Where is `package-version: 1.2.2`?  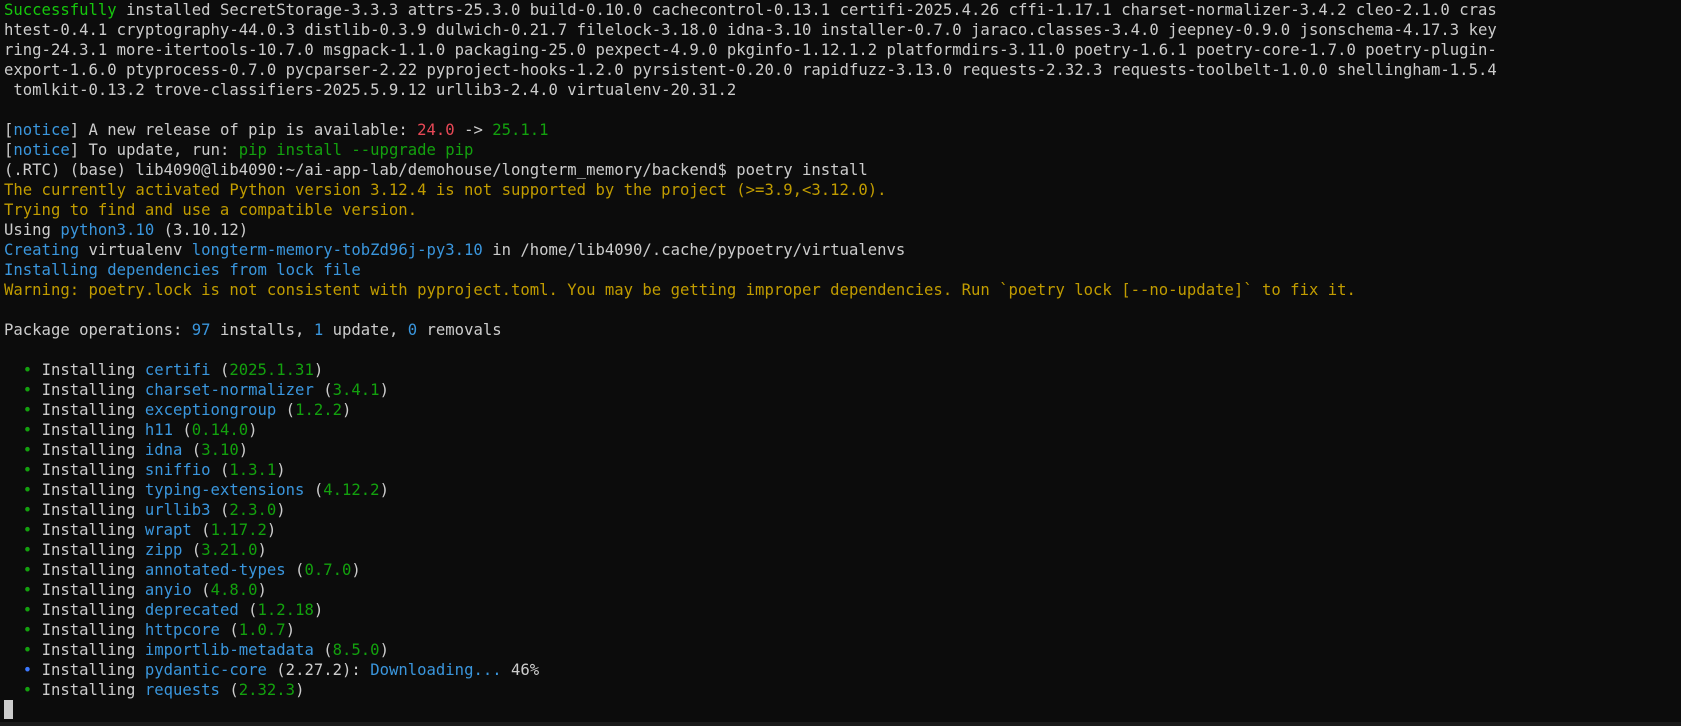
package-version: 1.2.2 is located at coordinates (319, 410).